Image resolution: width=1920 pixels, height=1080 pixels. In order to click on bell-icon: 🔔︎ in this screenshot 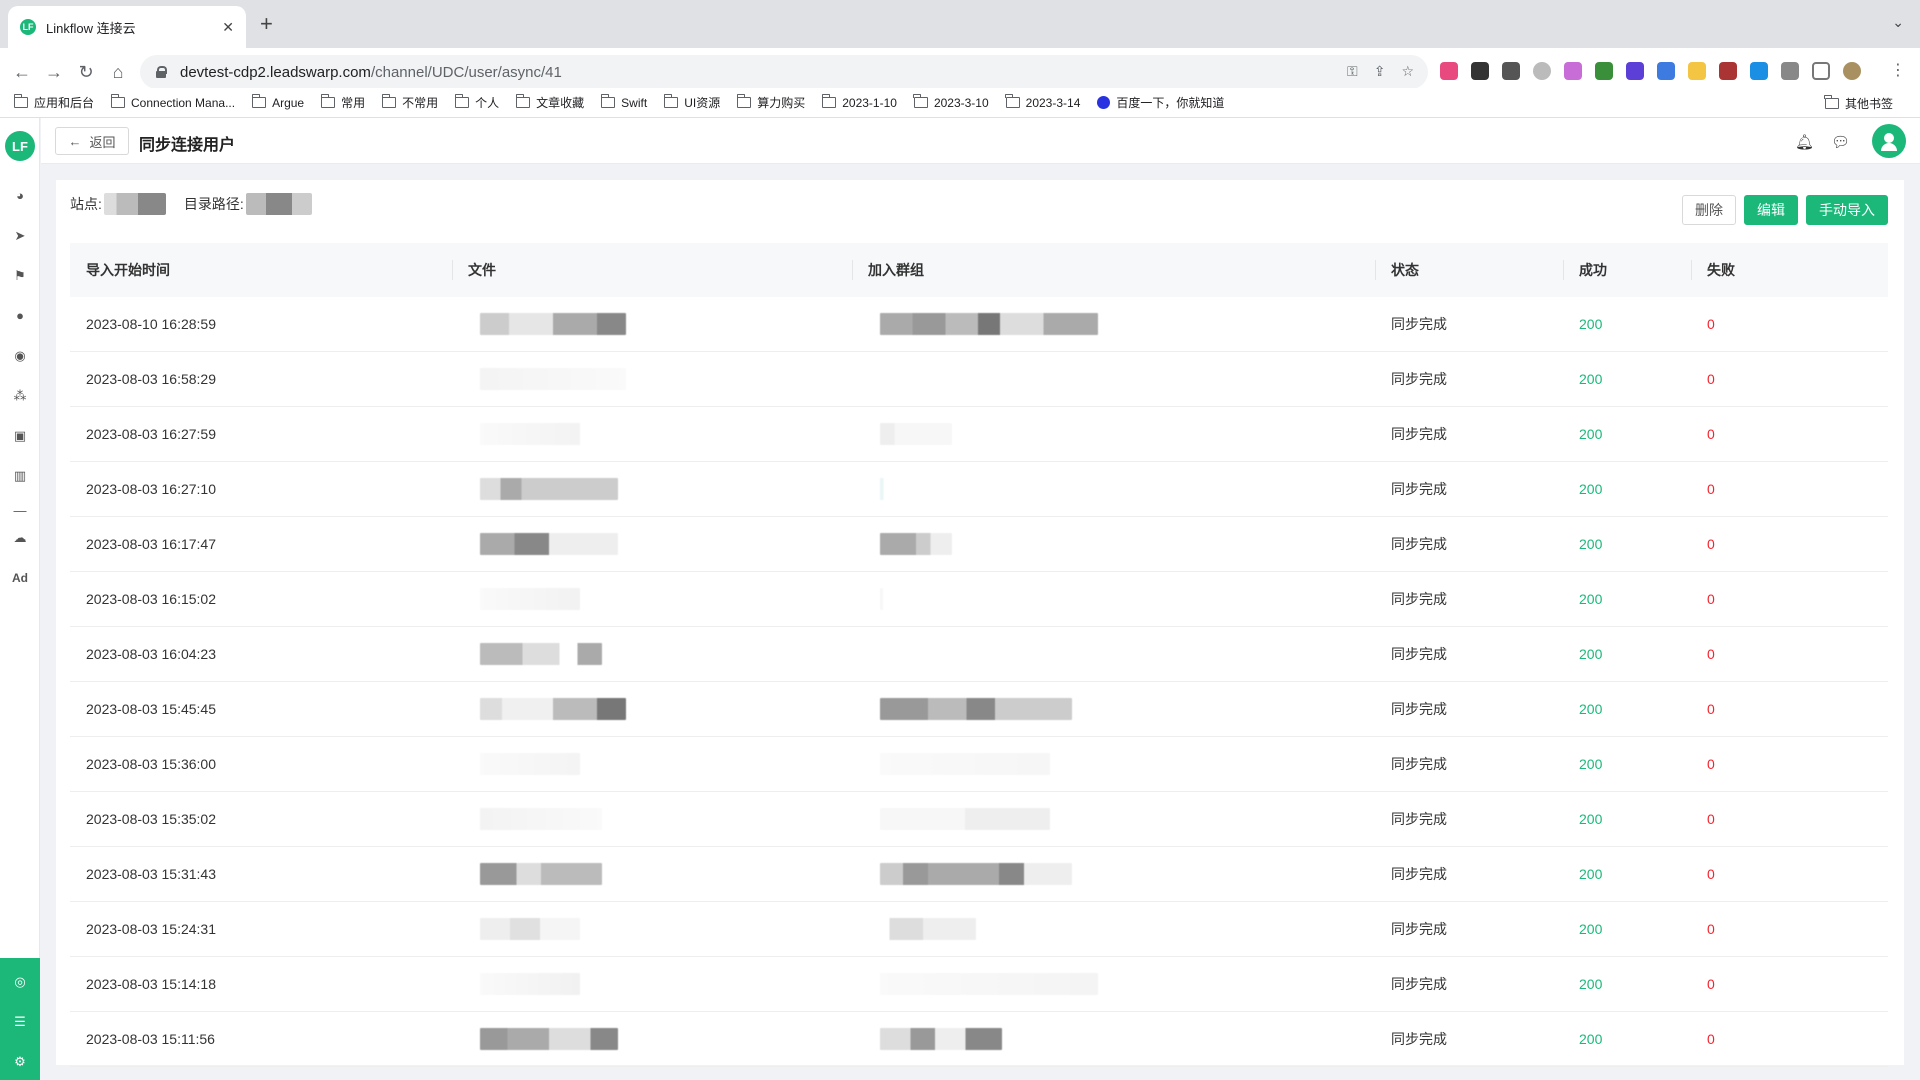, I will do `click(1804, 142)`.